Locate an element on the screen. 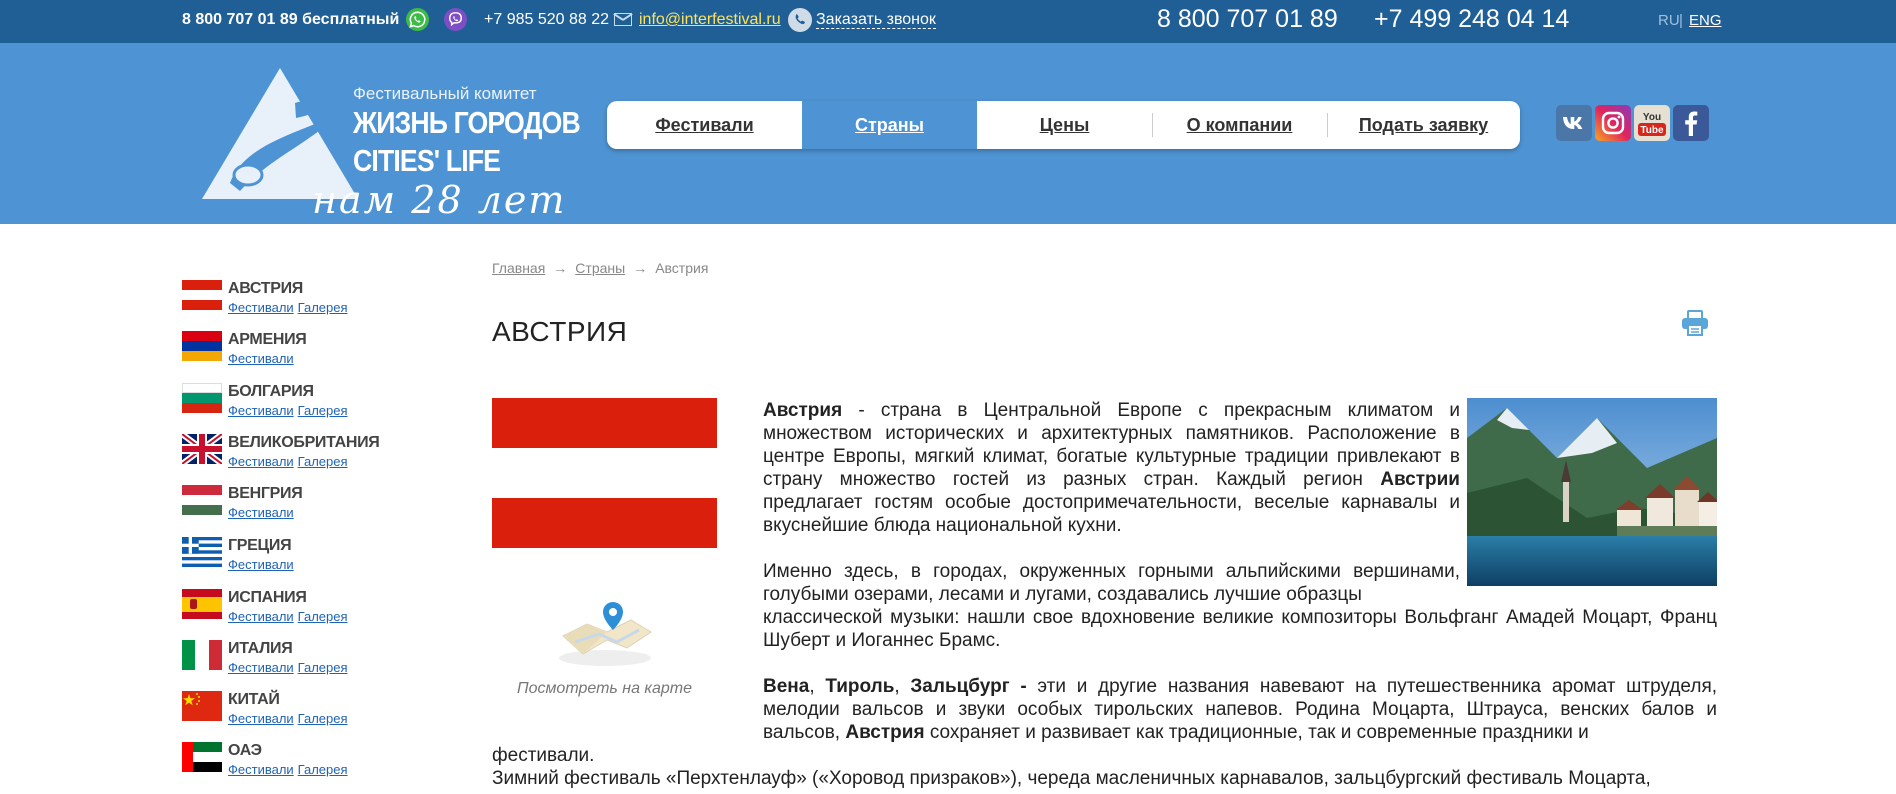 This screenshot has width=1896, height=794. china-flag-icon is located at coordinates (202, 706).